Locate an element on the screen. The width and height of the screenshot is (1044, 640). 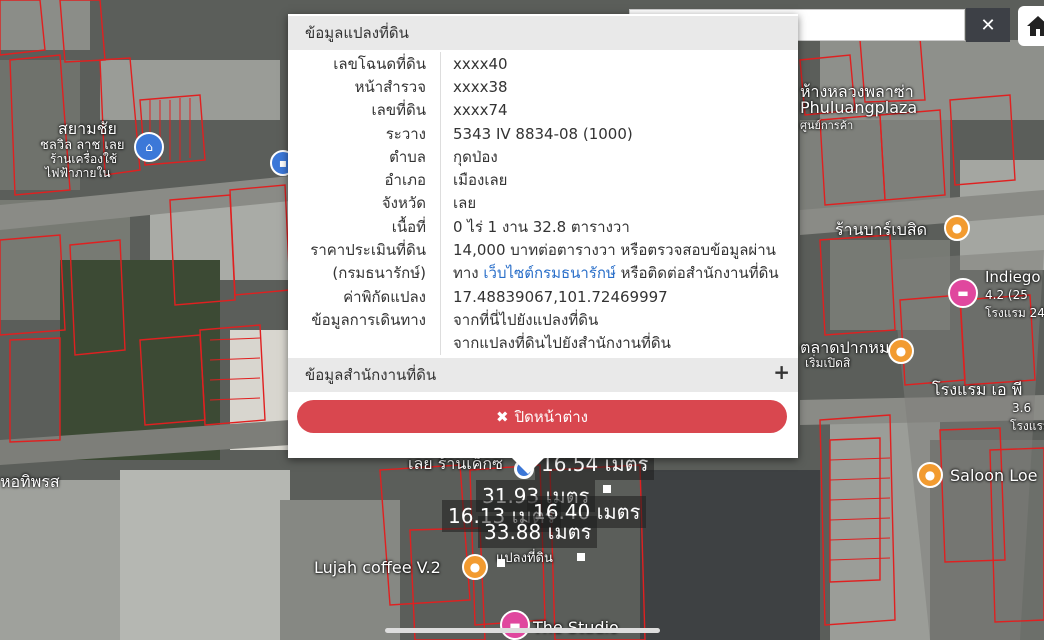
office-section-header: ข้อมูลสำนักงานที่ดิน + is located at coordinates (543, 375).